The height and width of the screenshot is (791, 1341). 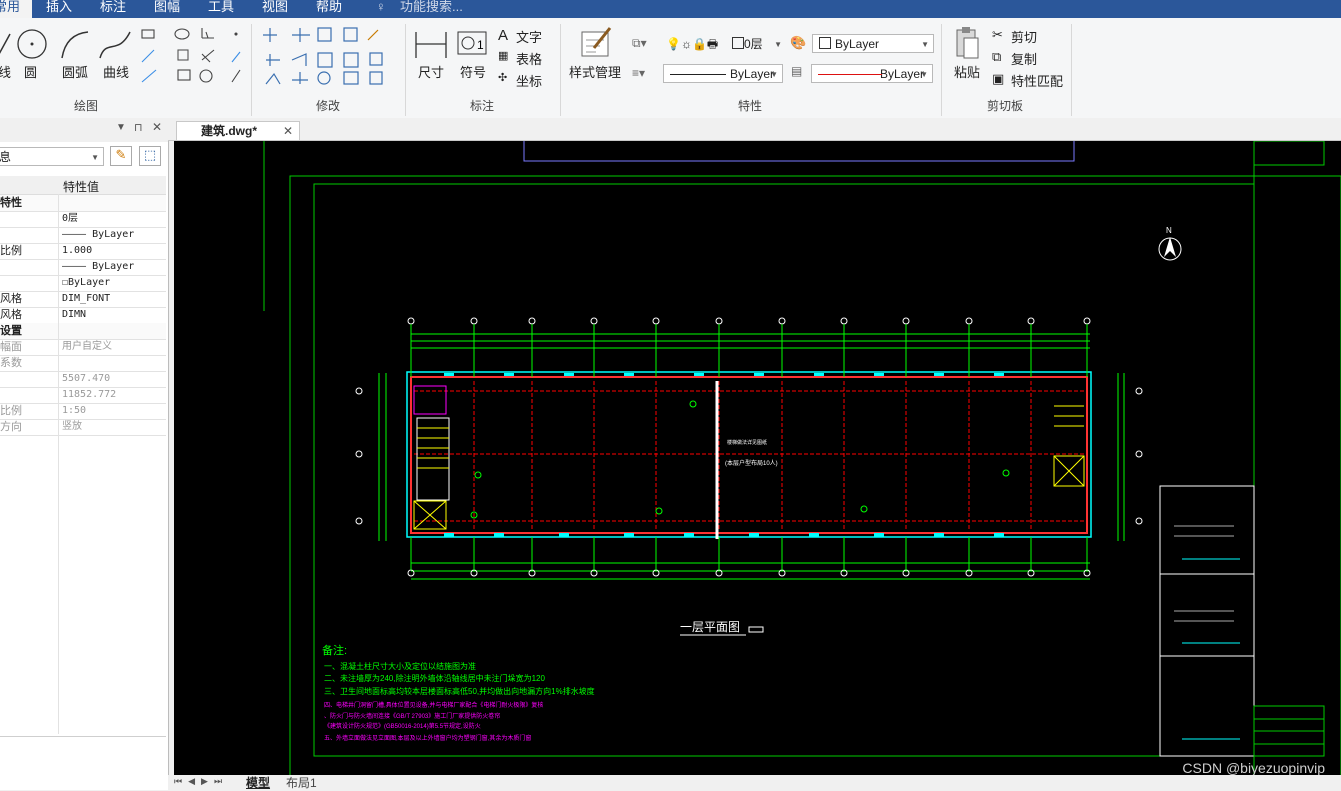 What do you see at coordinates (84, 130) in the screenshot?
I see `panel-header: ▼ ⊓ ✕` at bounding box center [84, 130].